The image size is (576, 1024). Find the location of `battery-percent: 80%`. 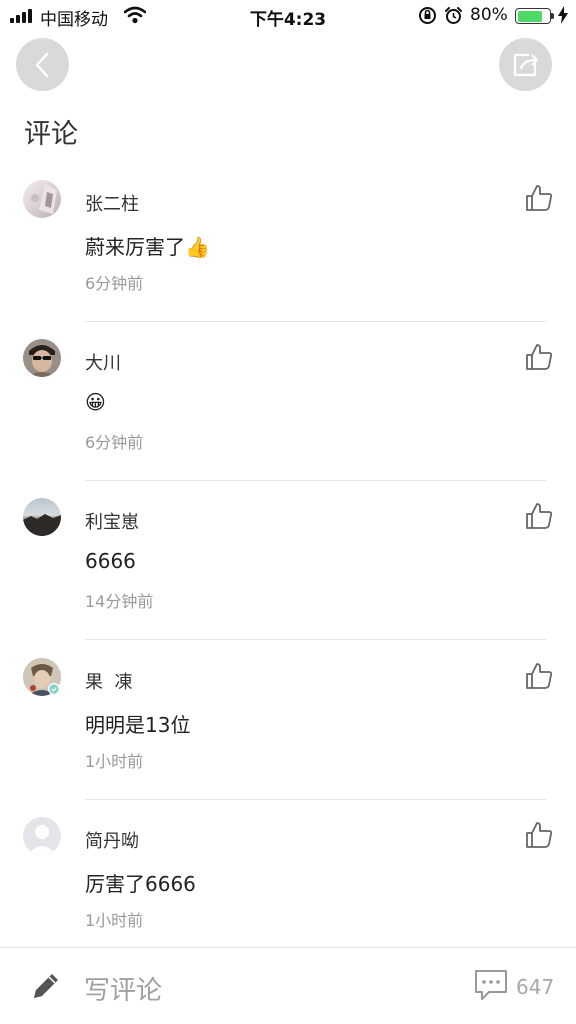

battery-percent: 80% is located at coordinates (489, 15).